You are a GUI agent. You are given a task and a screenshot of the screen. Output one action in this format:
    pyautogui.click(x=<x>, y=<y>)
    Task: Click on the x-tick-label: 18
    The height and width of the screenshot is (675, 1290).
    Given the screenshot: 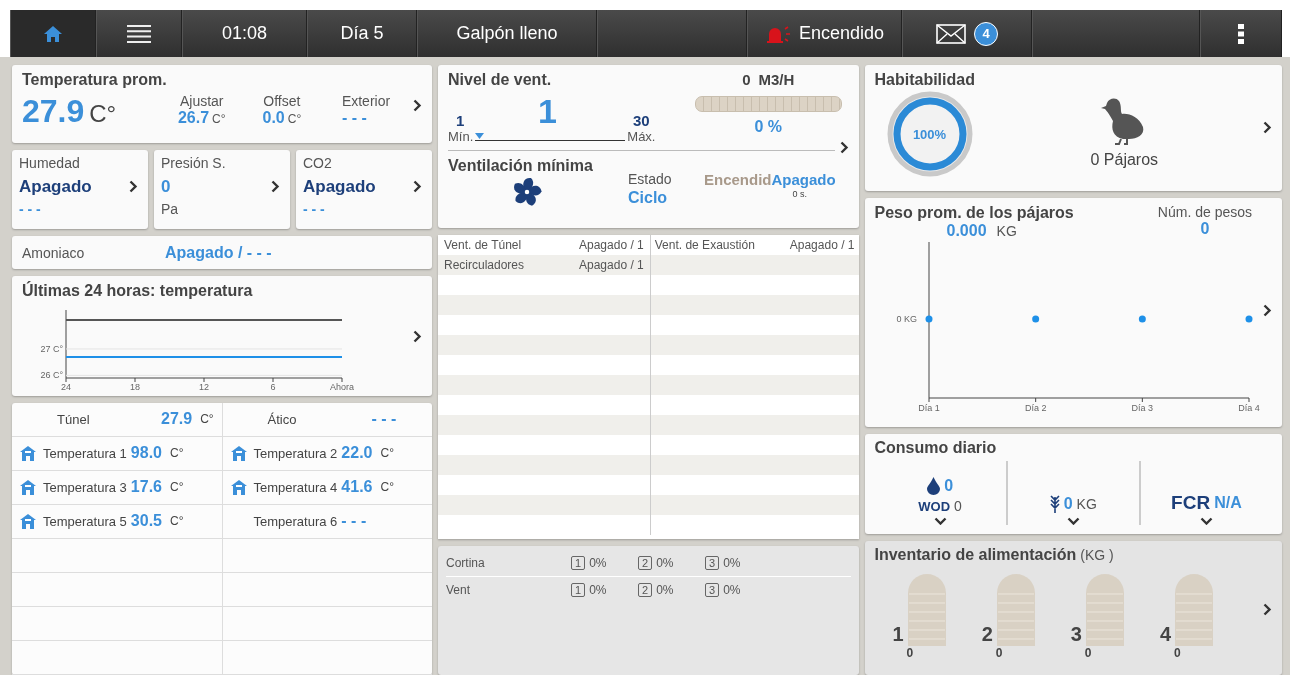 What is the action you would take?
    pyautogui.click(x=135, y=387)
    